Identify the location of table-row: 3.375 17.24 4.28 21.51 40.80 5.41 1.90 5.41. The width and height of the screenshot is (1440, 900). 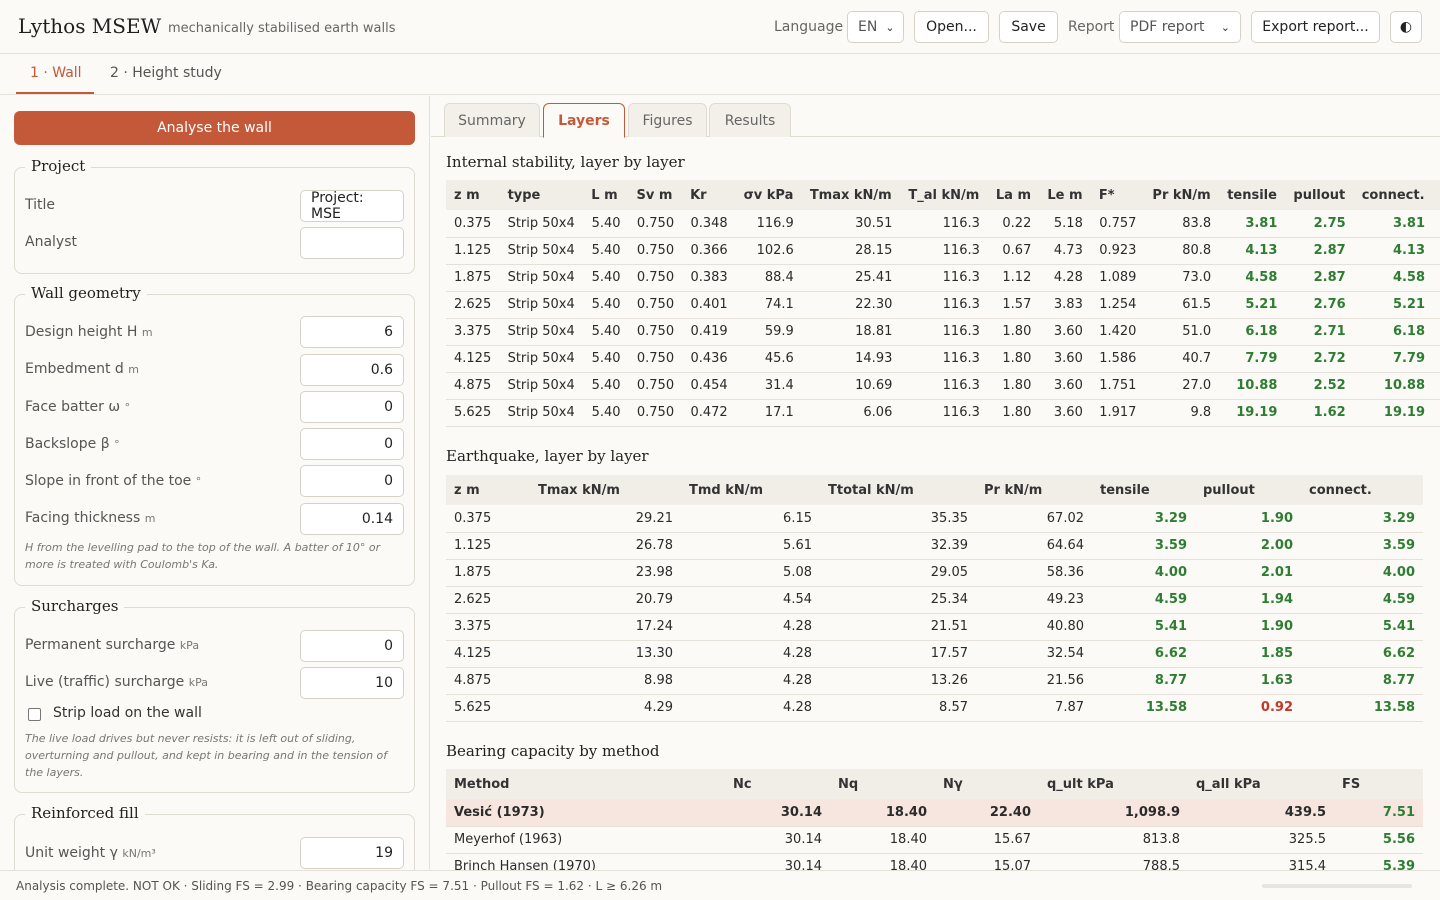
(934, 627).